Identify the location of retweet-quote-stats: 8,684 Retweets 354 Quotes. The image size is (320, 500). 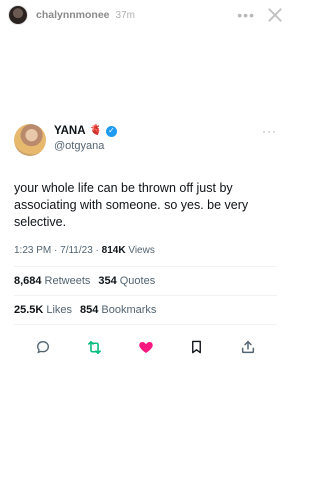
(145, 281).